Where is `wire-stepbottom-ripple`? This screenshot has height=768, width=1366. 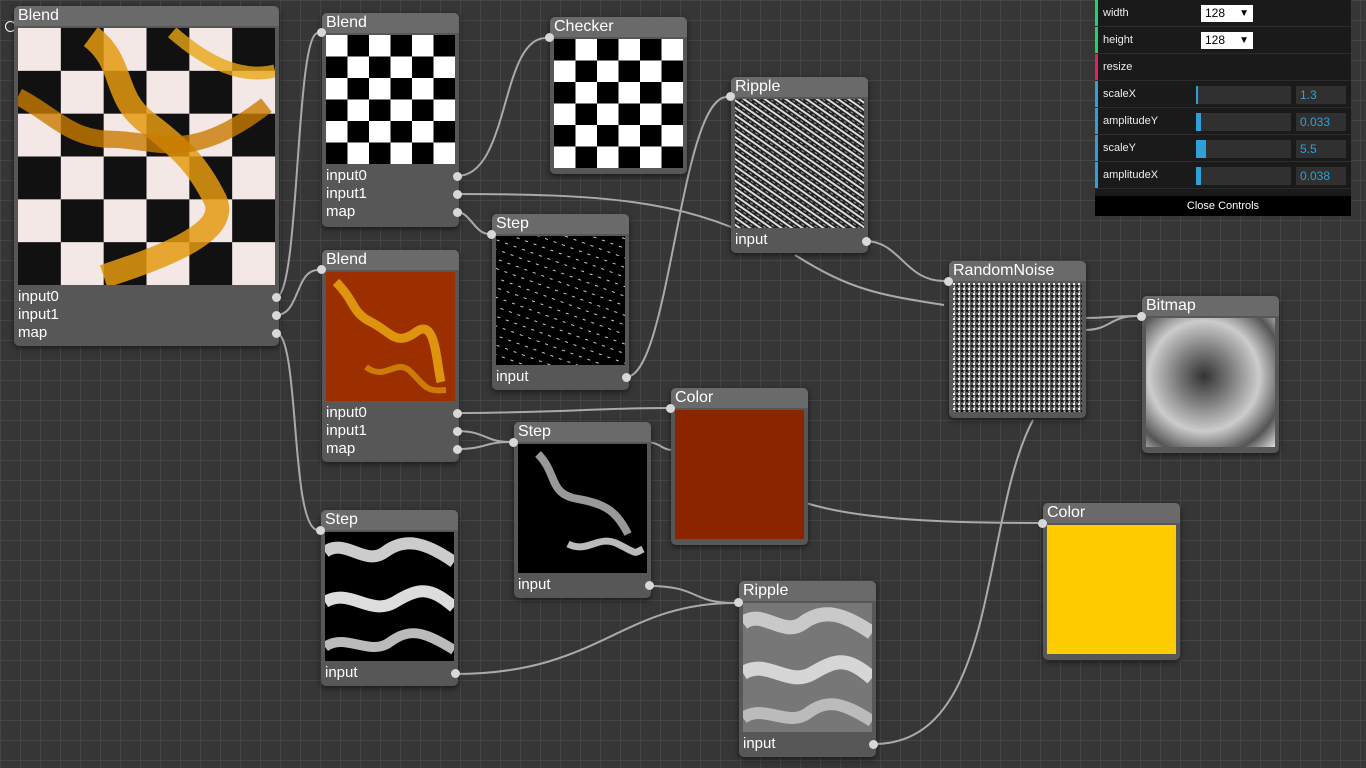
wire-stepbottom-ripple is located at coordinates (595, 638).